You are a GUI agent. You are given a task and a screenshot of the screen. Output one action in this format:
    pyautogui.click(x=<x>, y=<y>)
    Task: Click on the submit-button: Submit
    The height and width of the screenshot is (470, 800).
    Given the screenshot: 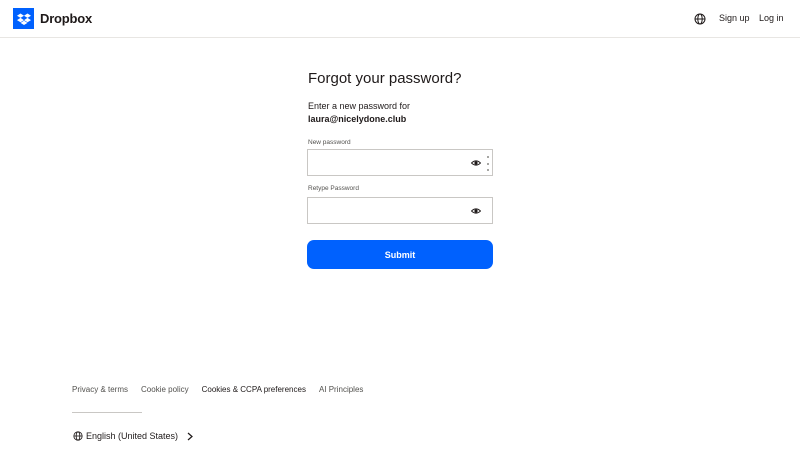 What is the action you would take?
    pyautogui.click(x=400, y=254)
    